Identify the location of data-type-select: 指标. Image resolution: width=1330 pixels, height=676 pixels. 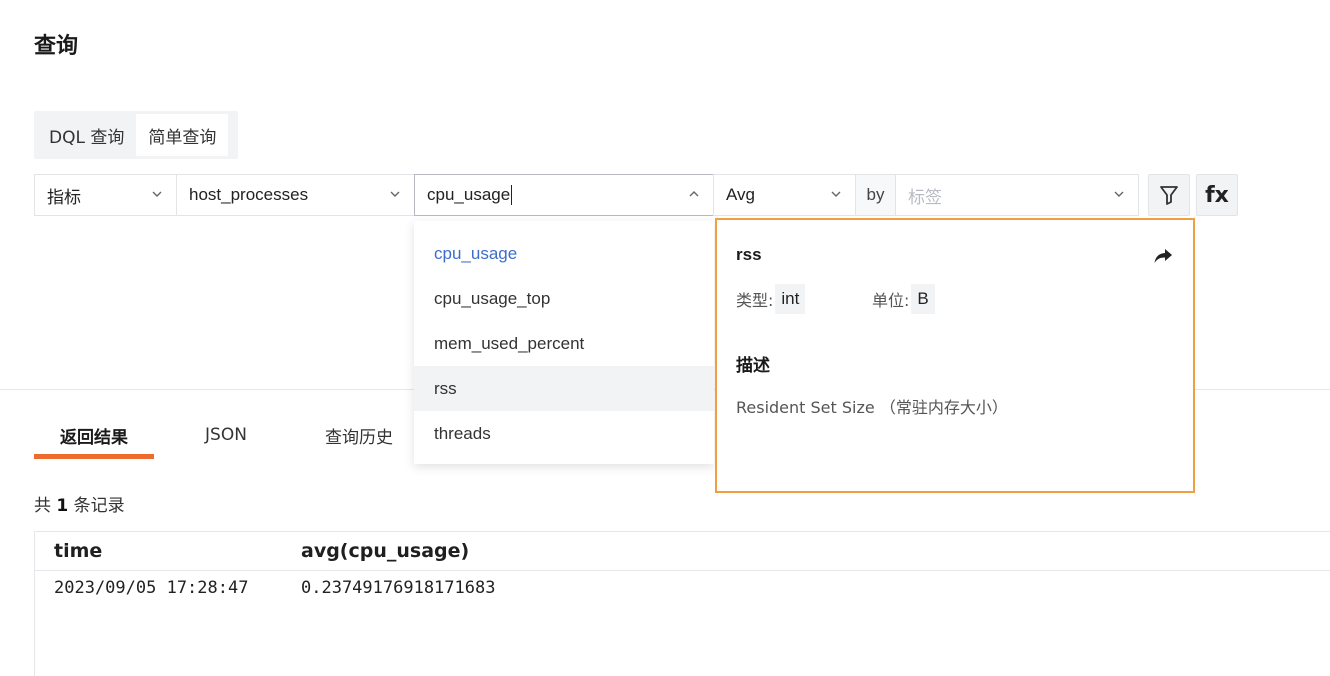
(105, 195).